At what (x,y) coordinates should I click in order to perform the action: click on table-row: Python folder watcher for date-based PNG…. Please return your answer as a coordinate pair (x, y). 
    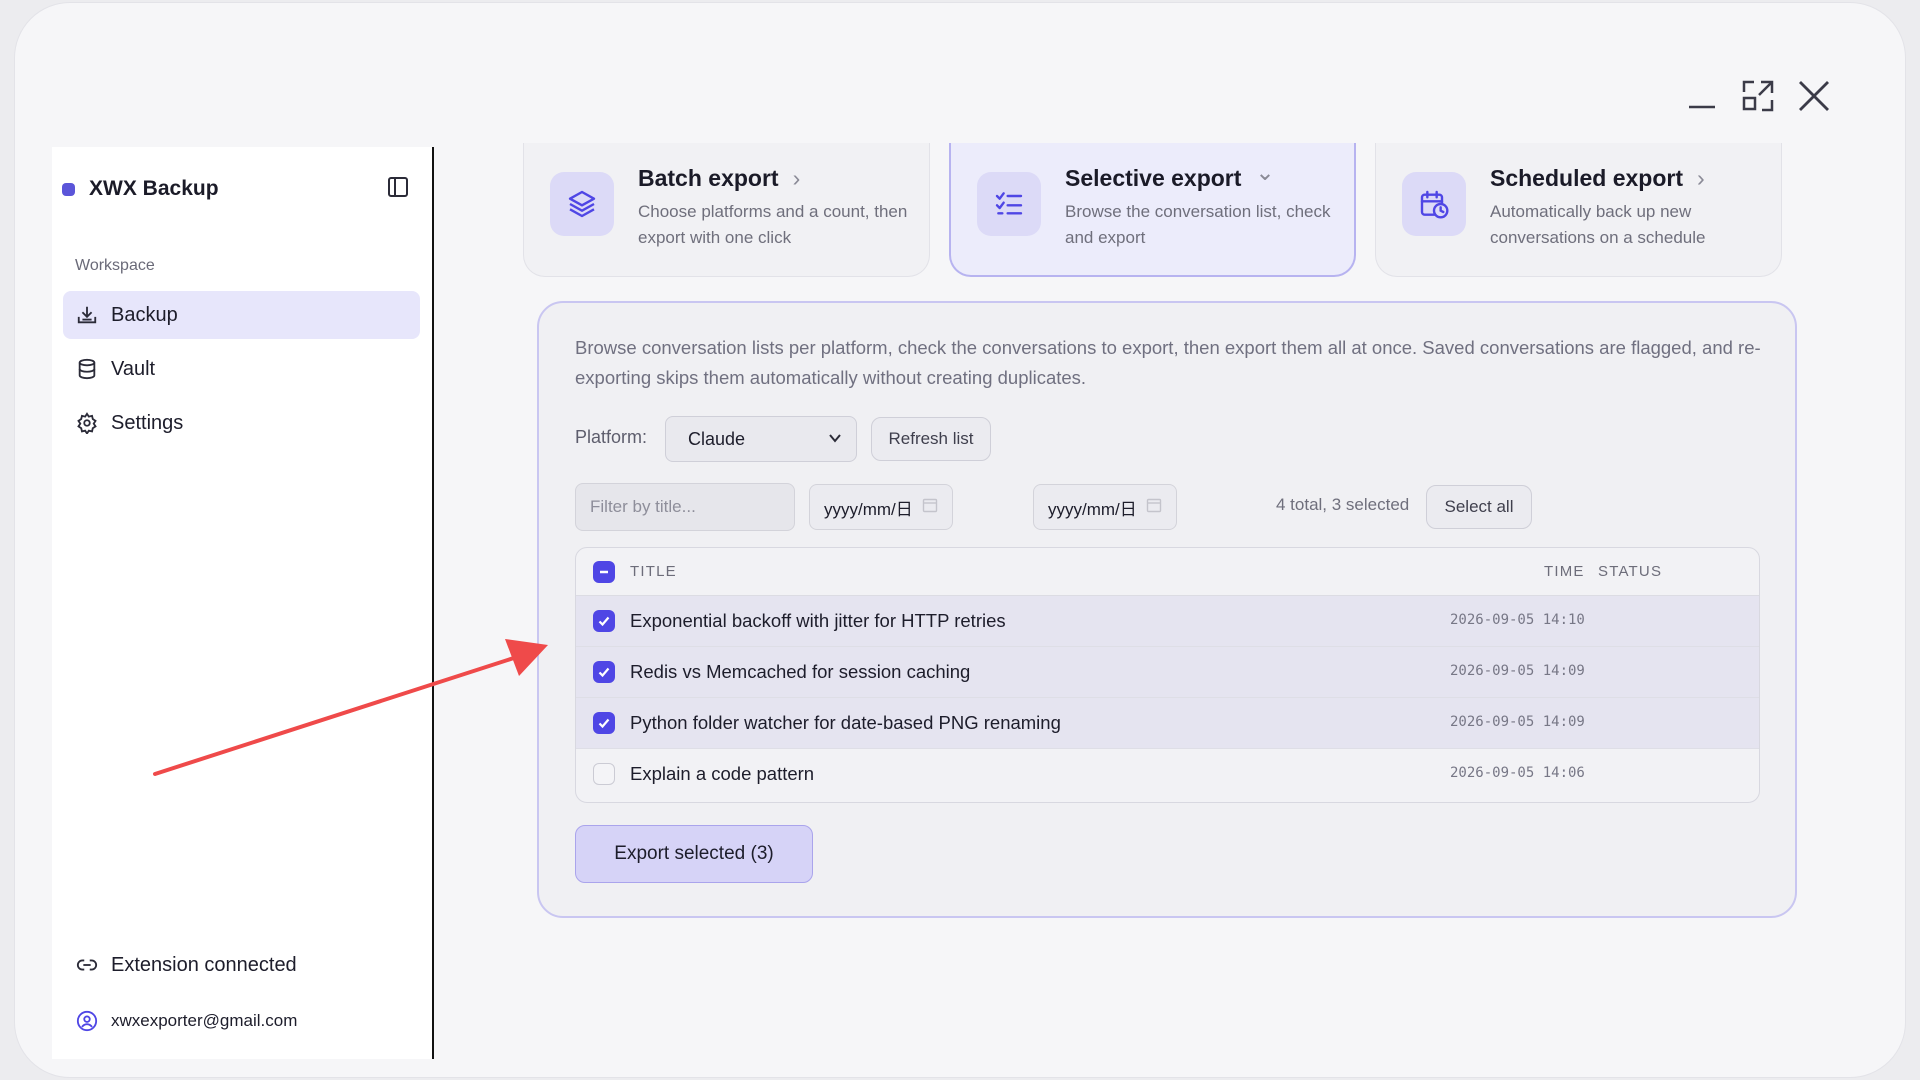
    Looking at the image, I should click on (1167, 723).